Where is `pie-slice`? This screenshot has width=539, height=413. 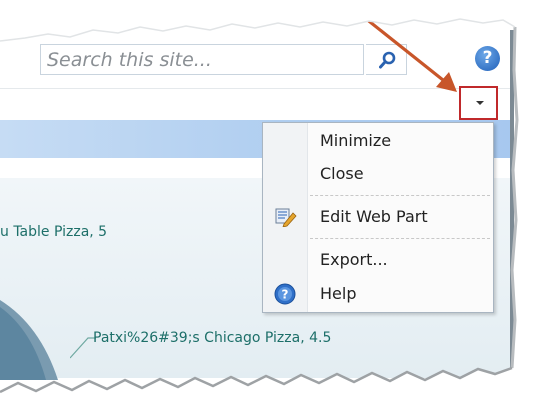
pie-slice is located at coordinates (29, 340).